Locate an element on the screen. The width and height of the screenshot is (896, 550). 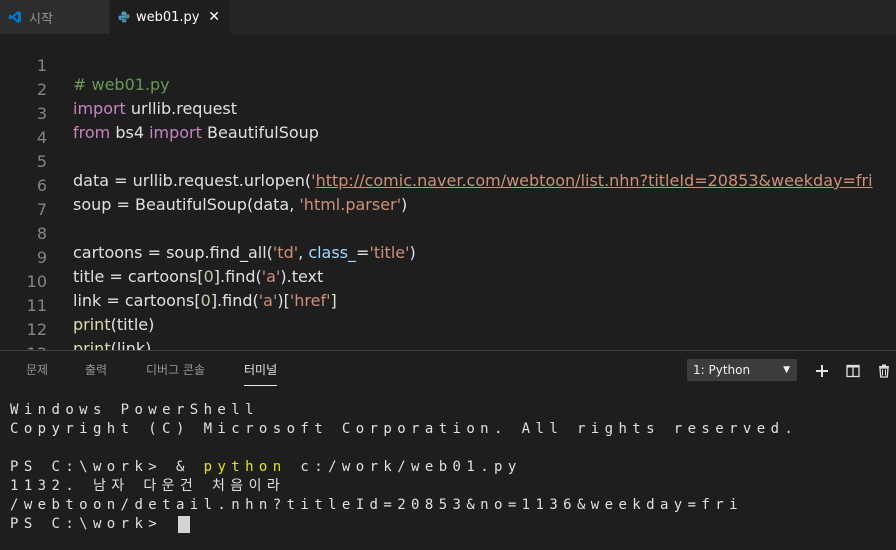
terminal-line: 1132. 남자 다운건 처음이라 is located at coordinates (148, 486).